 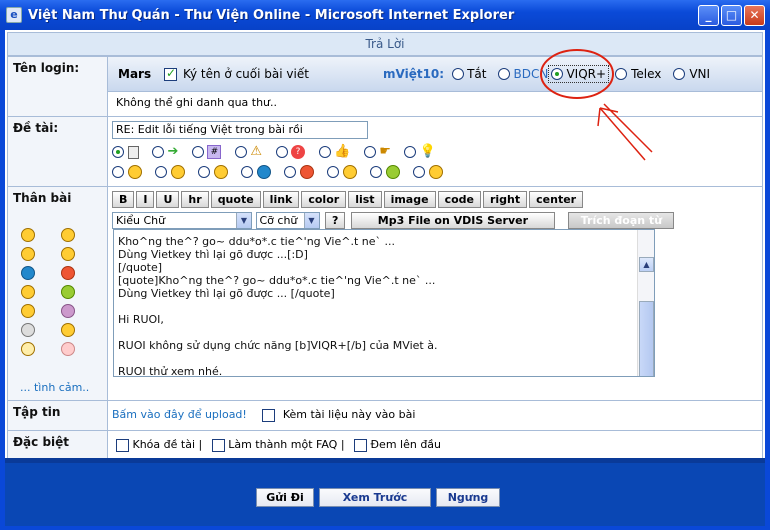 What do you see at coordinates (218, 445) in the screenshot?
I see `faq-checkbox` at bounding box center [218, 445].